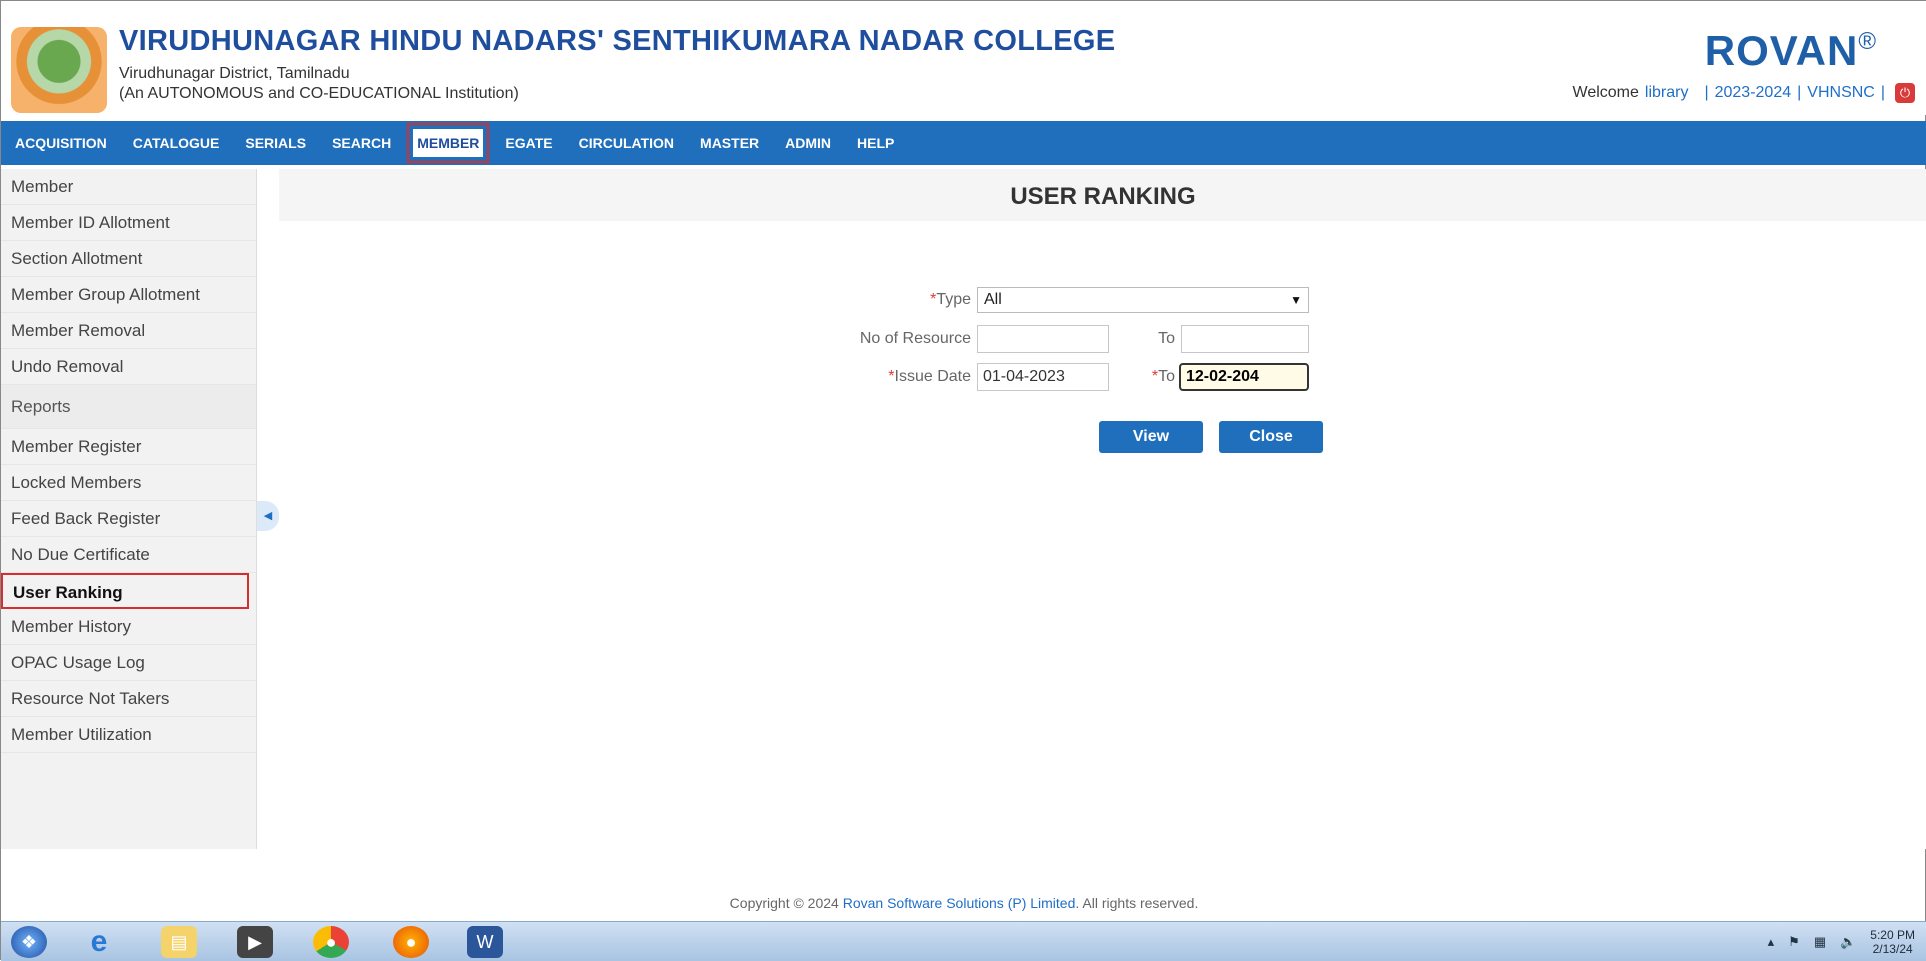 The width and height of the screenshot is (1926, 961). What do you see at coordinates (875, 143) in the screenshot?
I see `nav-help: HELP` at bounding box center [875, 143].